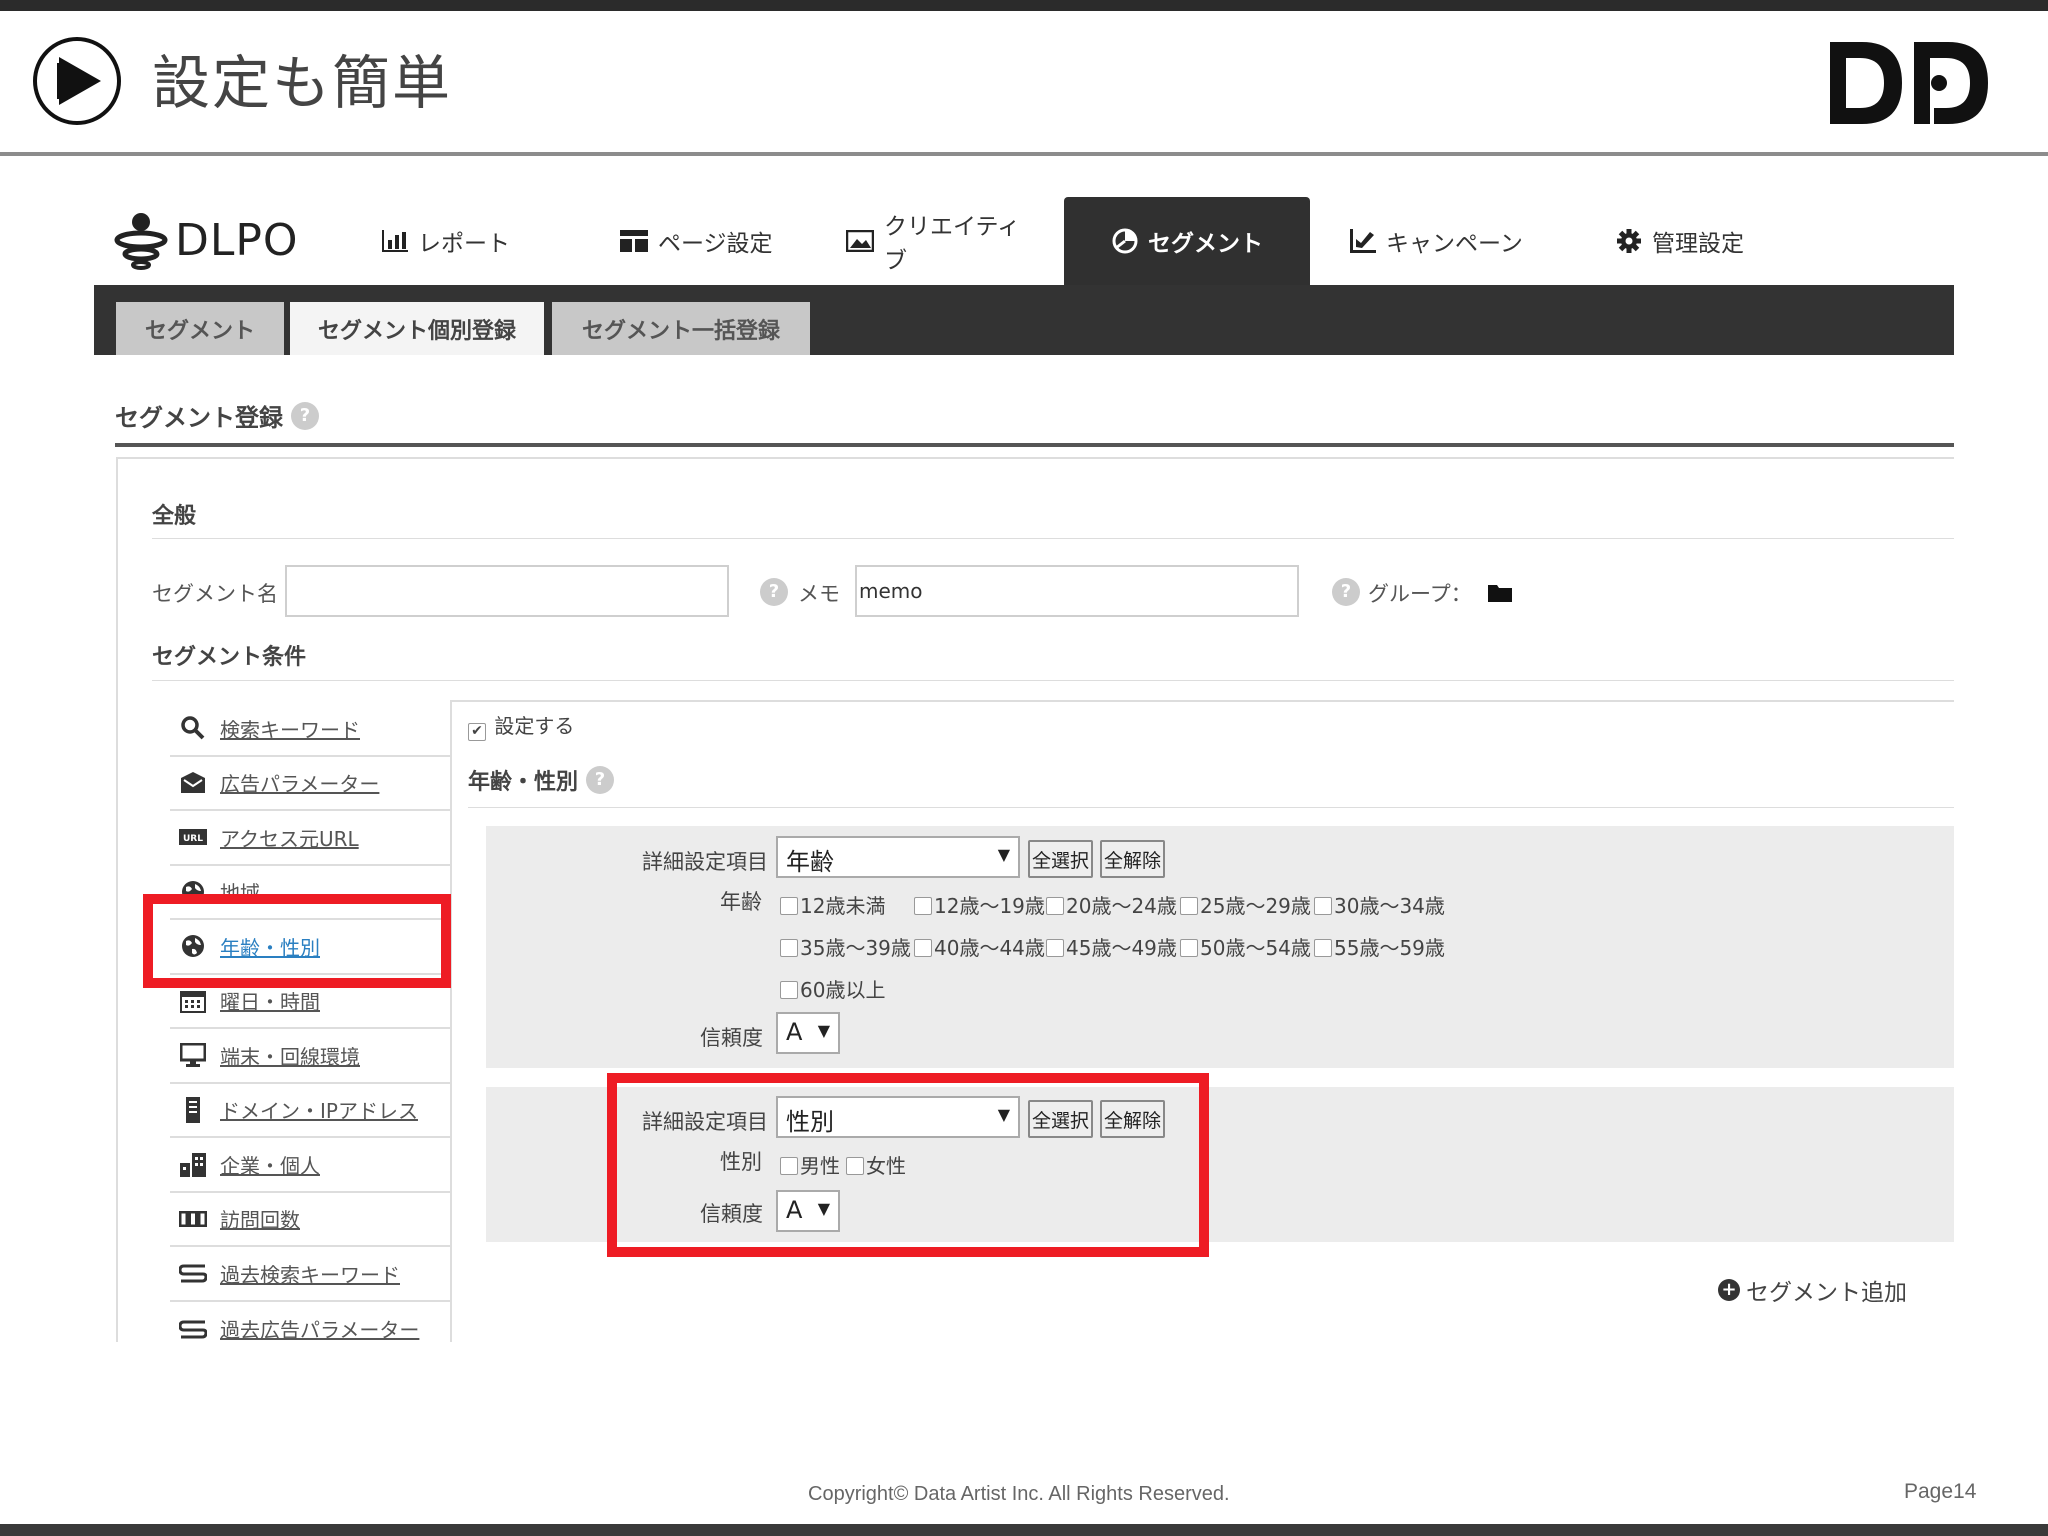  What do you see at coordinates (819, 594) in the screenshot?
I see `memo-label: メモ` at bounding box center [819, 594].